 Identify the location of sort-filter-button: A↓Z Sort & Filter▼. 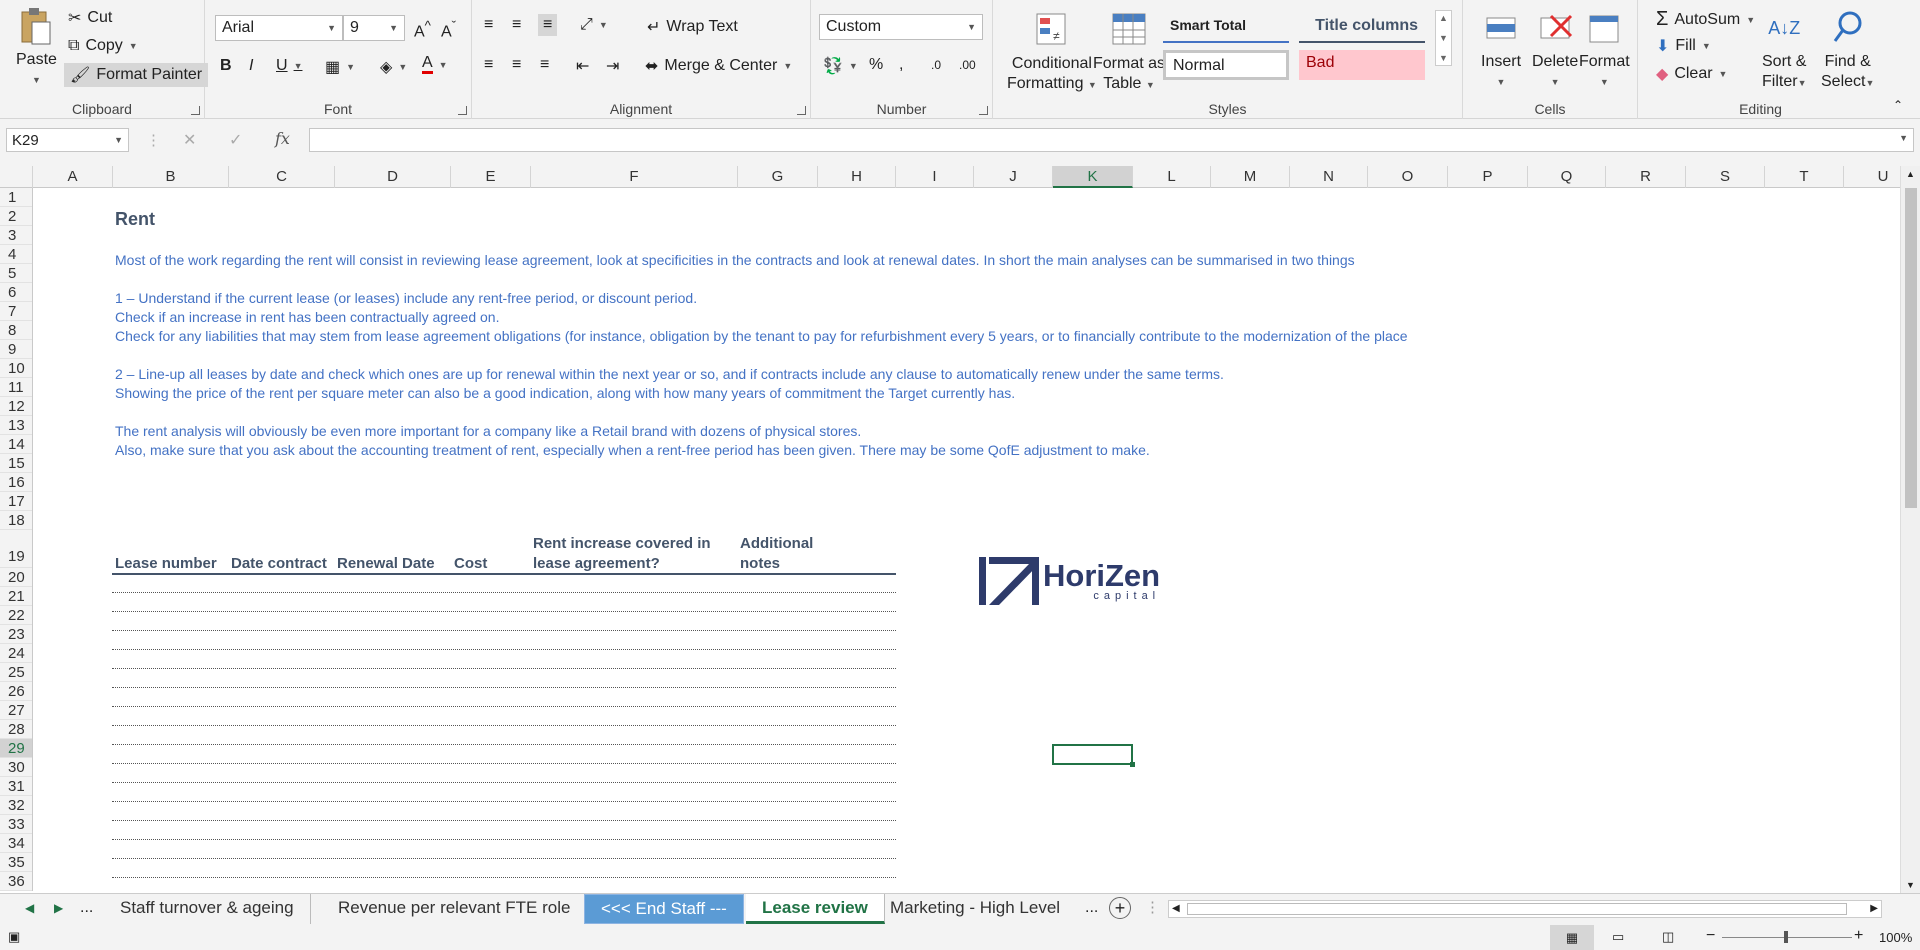
(1784, 50).